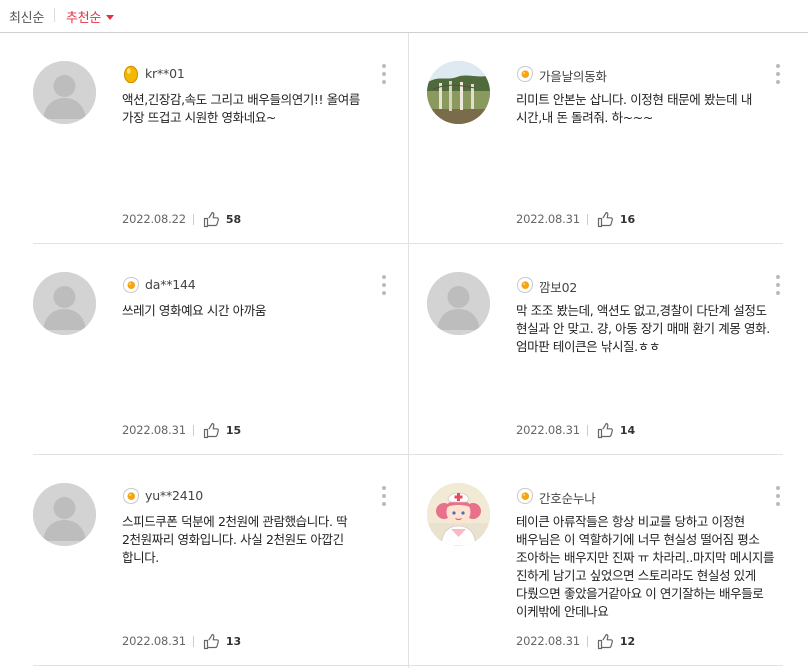 This screenshot has height=670, width=812. What do you see at coordinates (627, 219) in the screenshot?
I see `like-count: 16` at bounding box center [627, 219].